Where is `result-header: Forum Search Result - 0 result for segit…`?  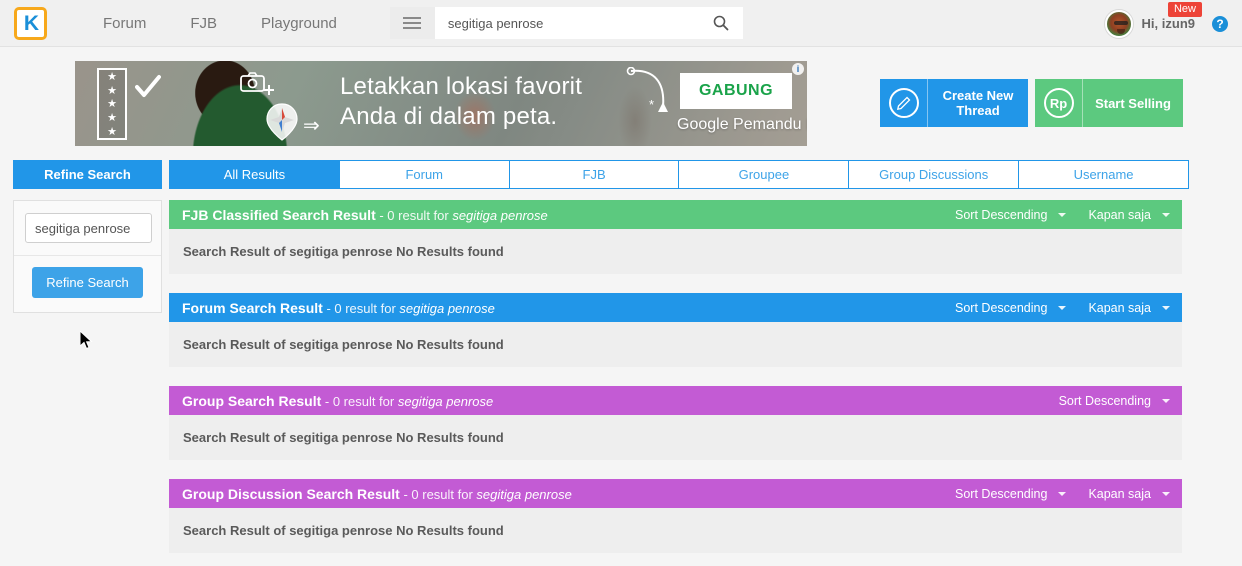
result-header: Forum Search Result - 0 result for segit… is located at coordinates (675, 307).